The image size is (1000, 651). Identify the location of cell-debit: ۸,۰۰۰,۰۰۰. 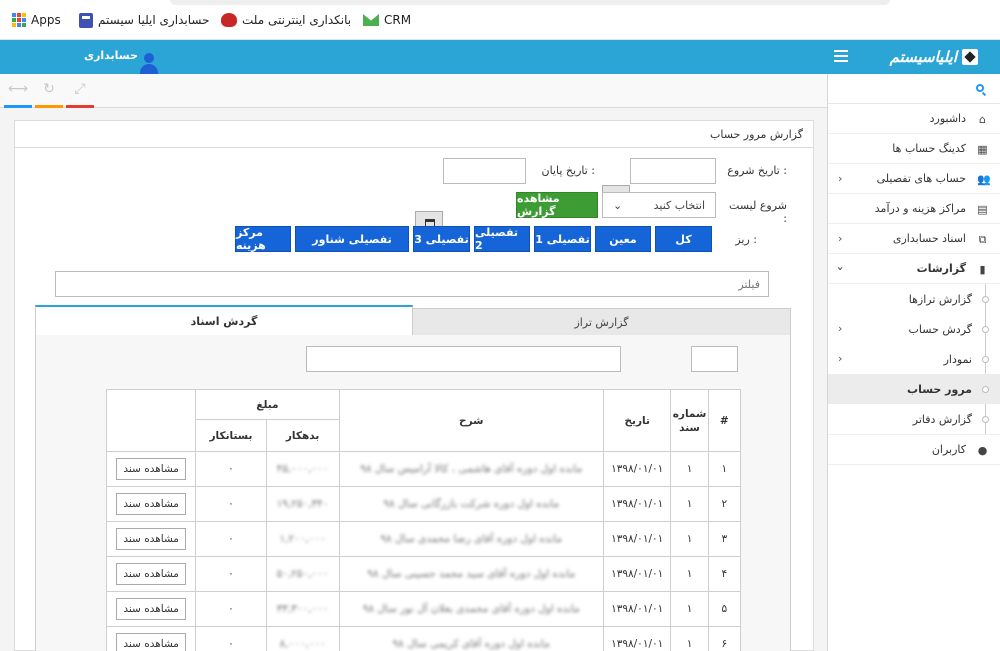
(302, 644).